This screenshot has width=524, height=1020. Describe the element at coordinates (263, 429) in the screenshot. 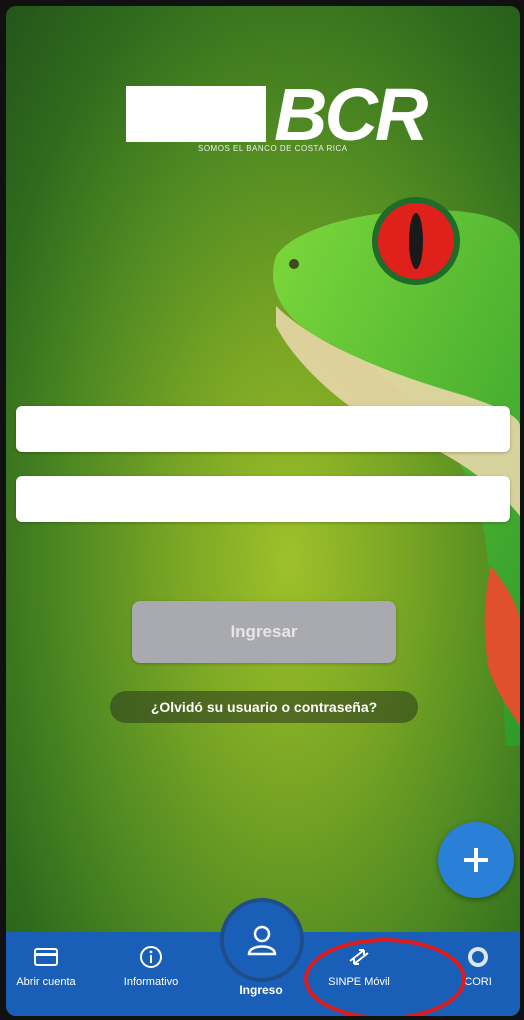

I see `username-field` at that location.